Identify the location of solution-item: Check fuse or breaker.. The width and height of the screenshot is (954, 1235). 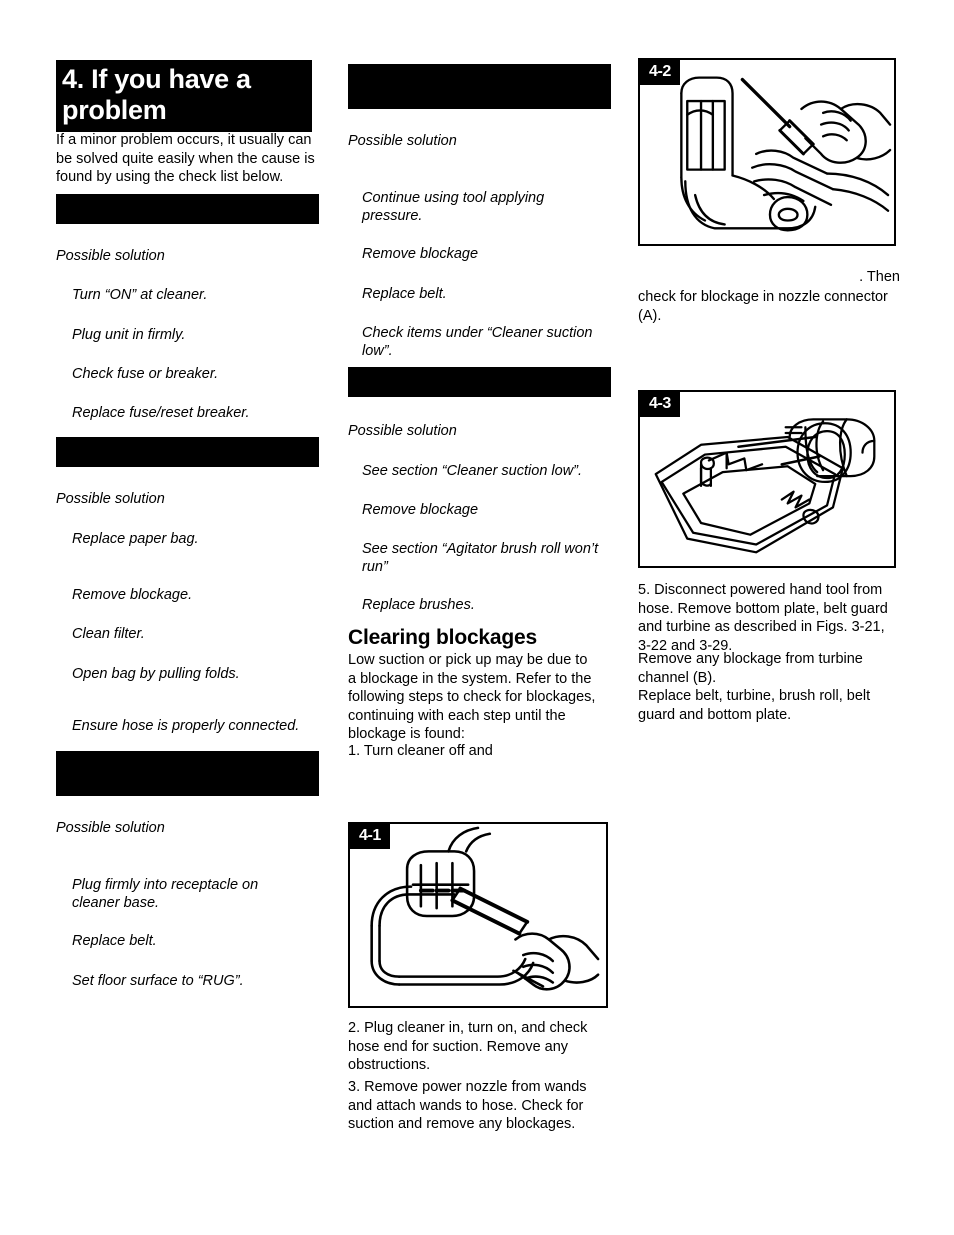
(145, 374).